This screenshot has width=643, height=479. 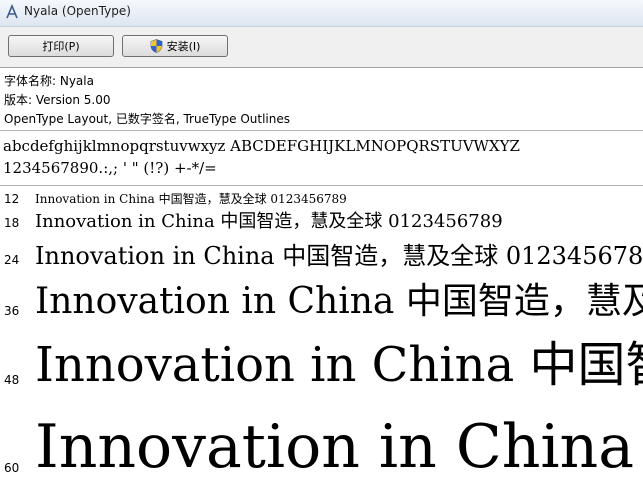 I want to click on install-button: 安装(I), so click(x=175, y=46).